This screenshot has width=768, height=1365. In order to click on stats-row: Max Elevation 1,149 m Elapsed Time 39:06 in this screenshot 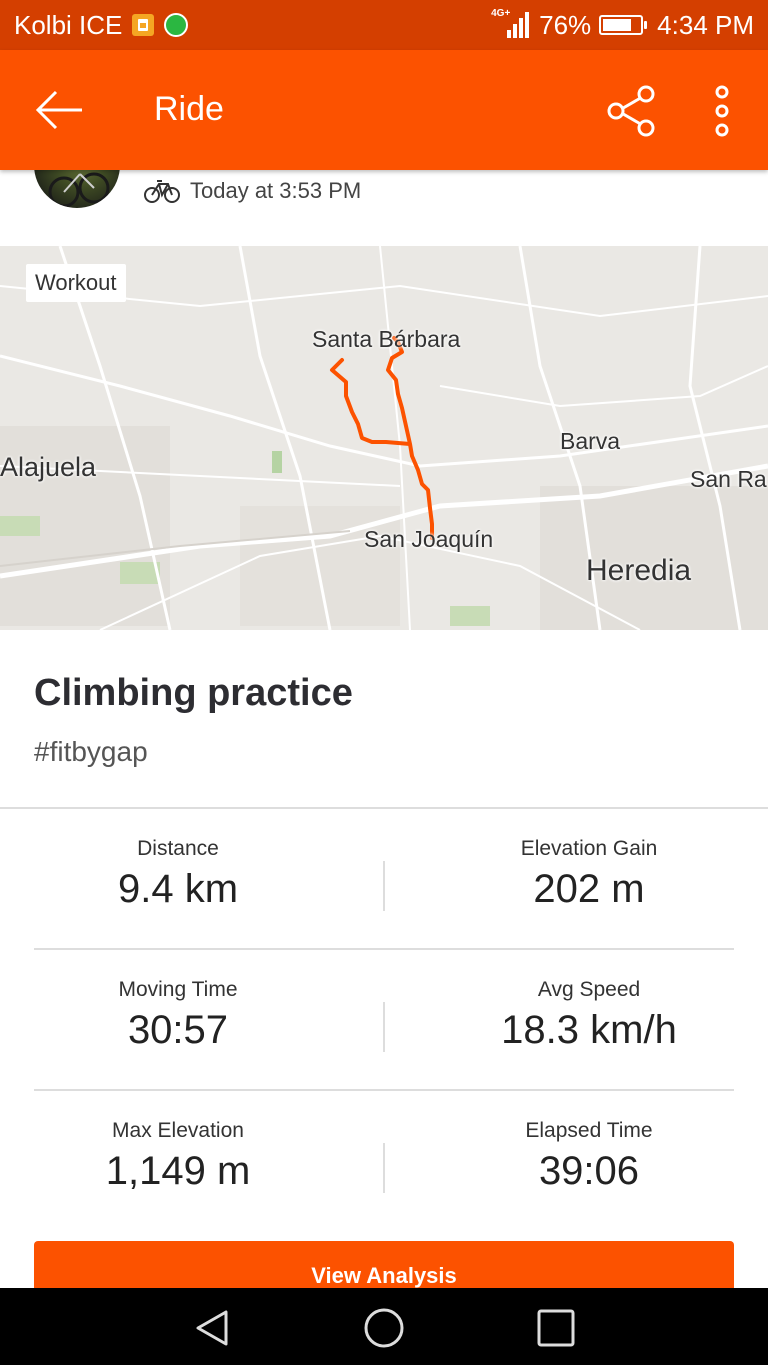, I will do `click(384, 1160)`.